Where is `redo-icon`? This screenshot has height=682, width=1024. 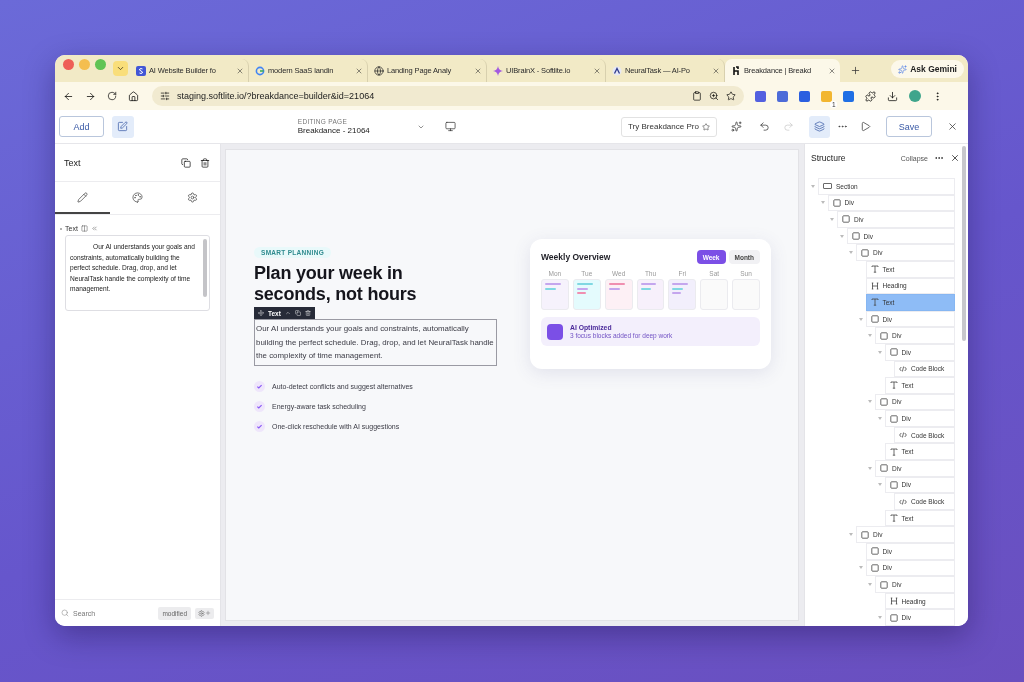
redo-icon is located at coordinates (789, 126).